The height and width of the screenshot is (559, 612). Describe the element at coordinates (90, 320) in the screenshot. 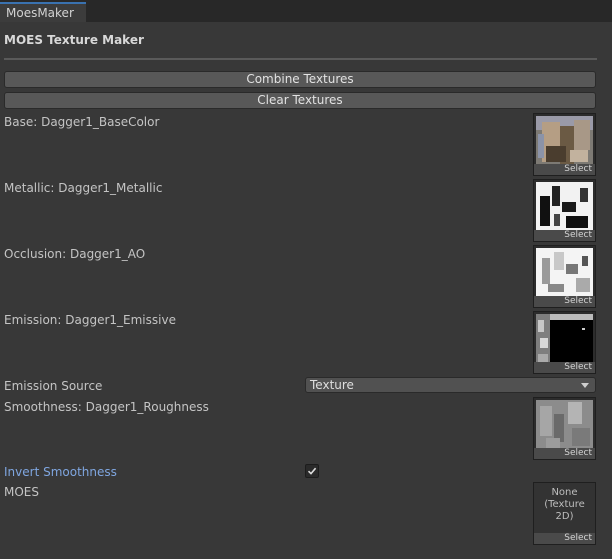

I see `emission-texture-label: Emission: Dagger1_Emissive` at that location.